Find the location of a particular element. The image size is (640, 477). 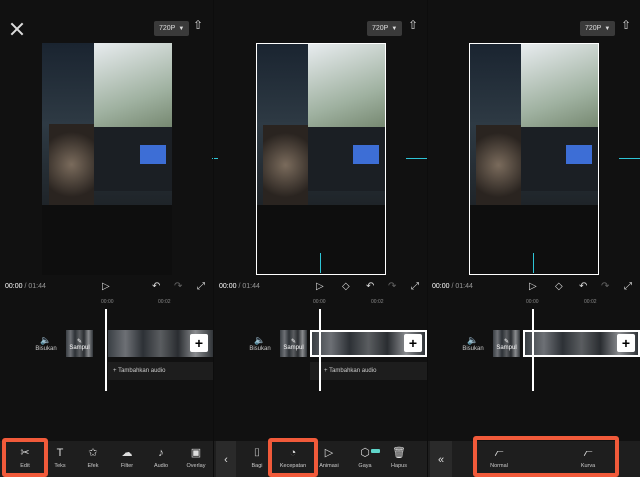

tool-audio: ♪ Audio is located at coordinates (161, 458).